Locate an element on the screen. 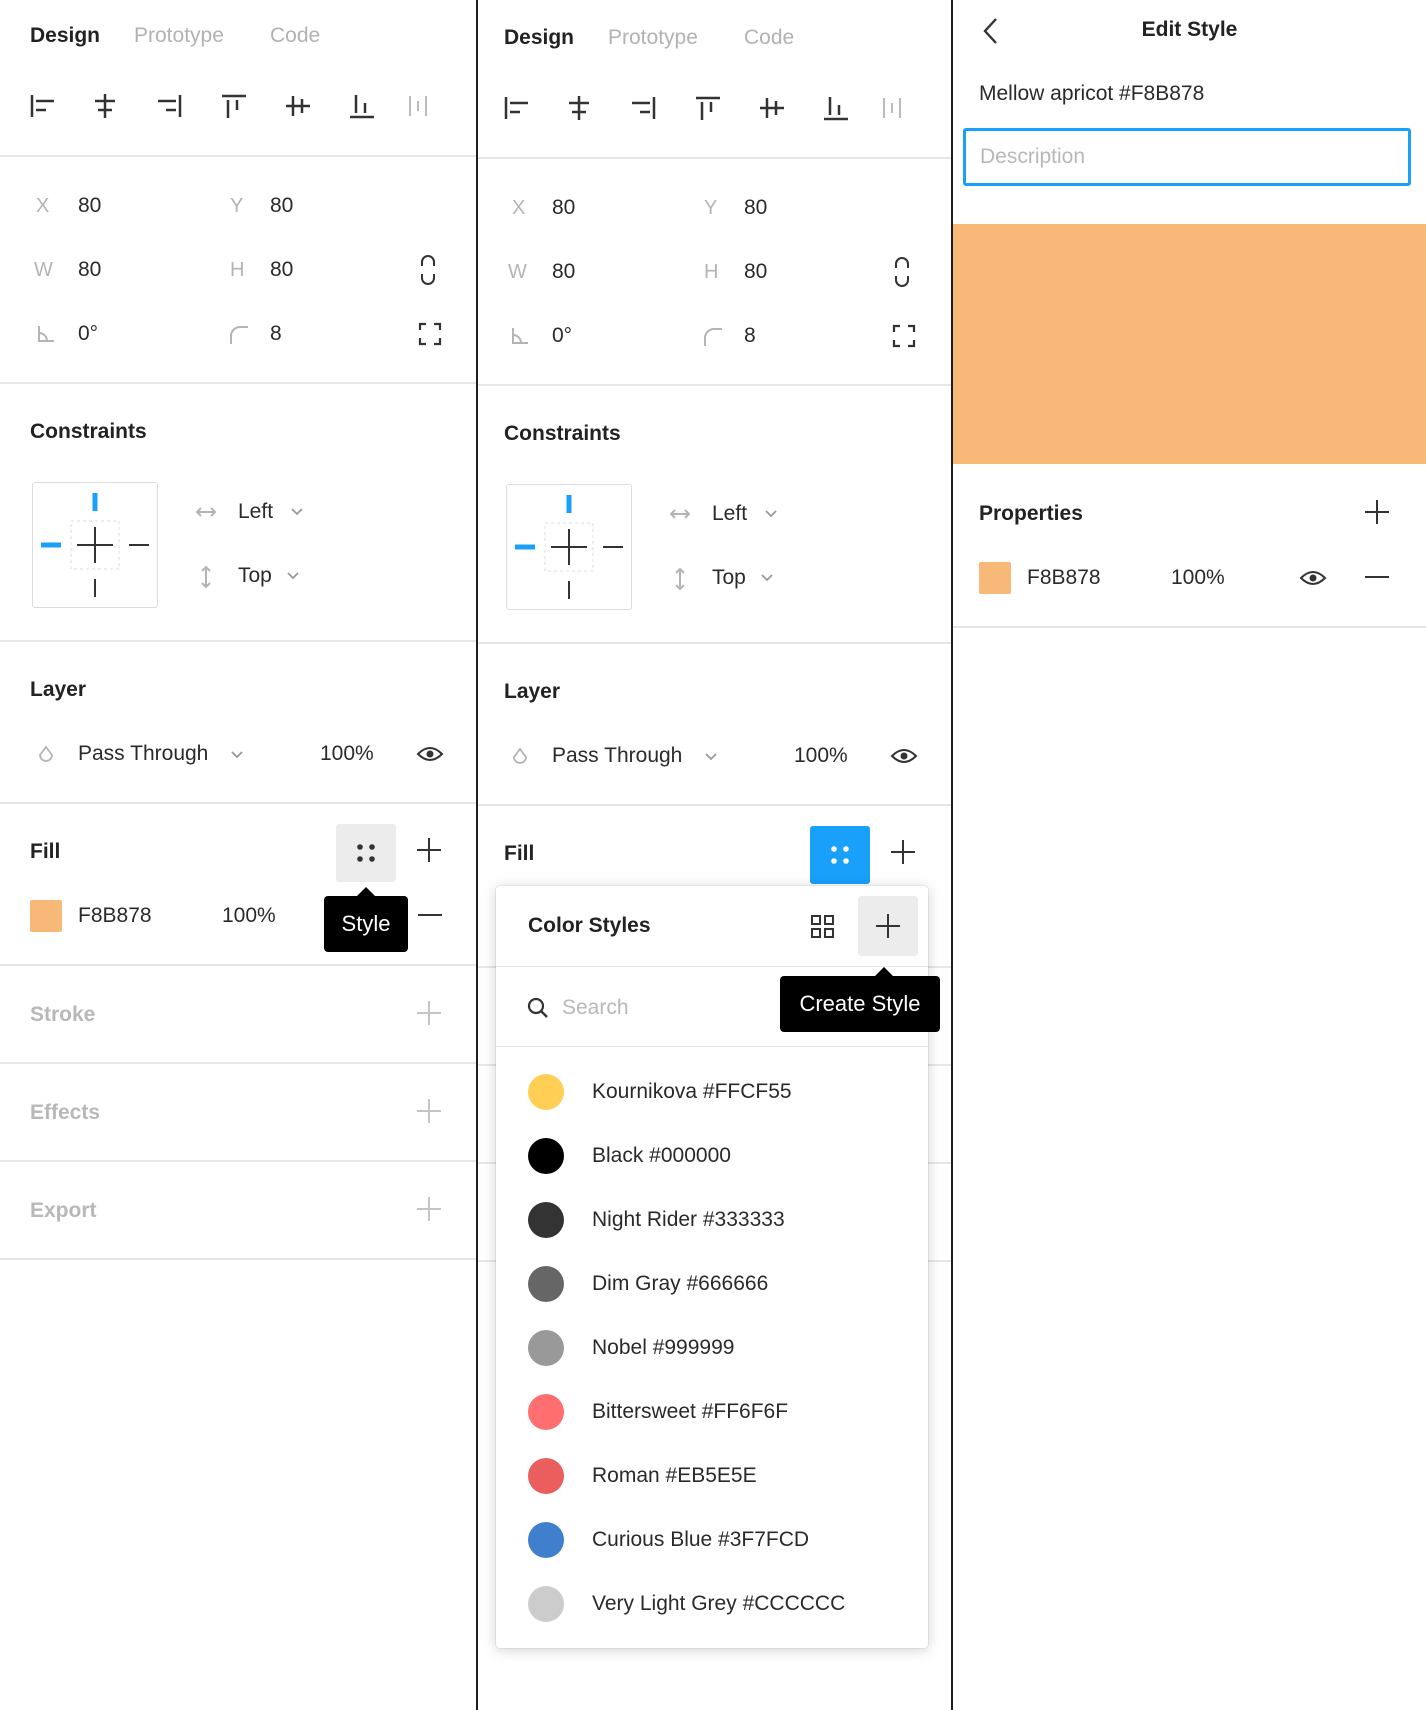  color-style-item: Roman #EB5E5E is located at coordinates (712, 1476).